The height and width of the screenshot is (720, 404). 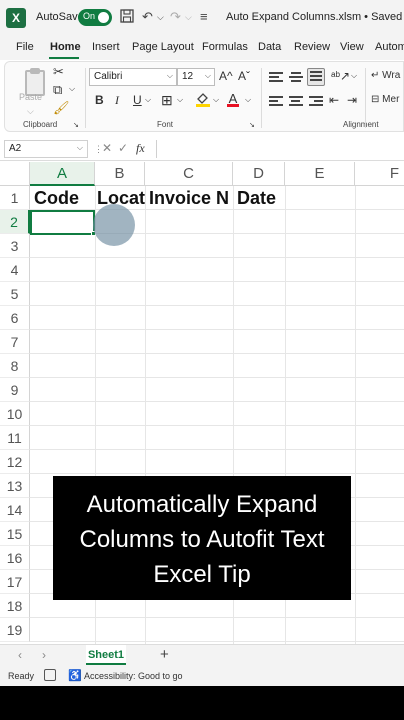 What do you see at coordinates (340, 76) in the screenshot?
I see `orientation-icon: ᵃᵇ↗` at bounding box center [340, 76].